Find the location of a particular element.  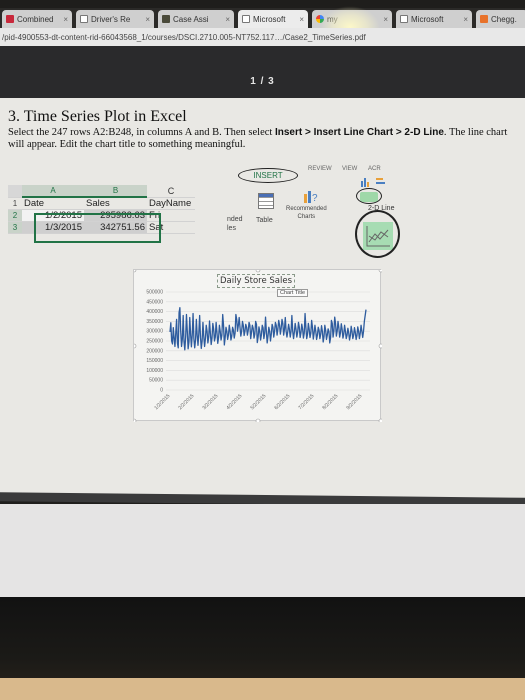

cell-a3: 1/3/2015 is located at coordinates (53, 227).